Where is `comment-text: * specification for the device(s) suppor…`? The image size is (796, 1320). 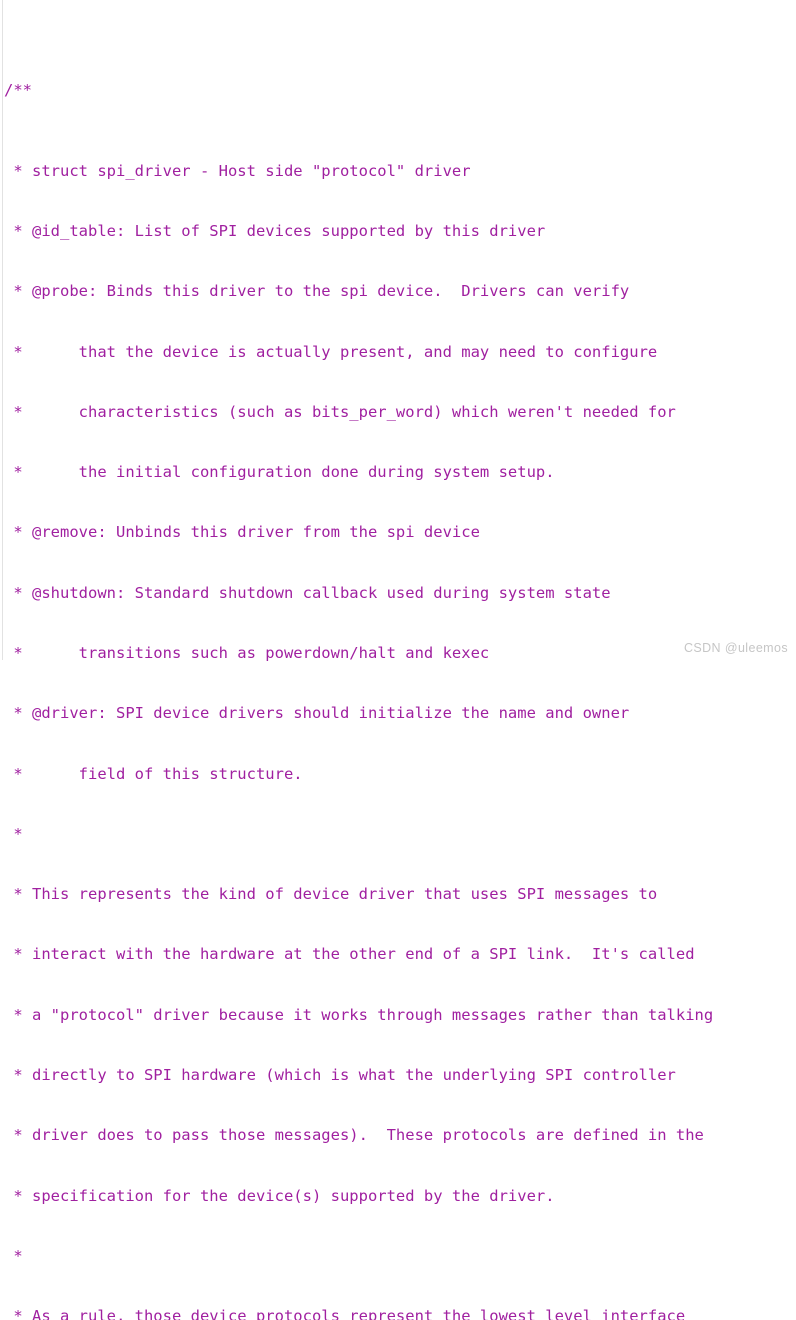
comment-text: * specification for the device(s) suppor… is located at coordinates (279, 1195).